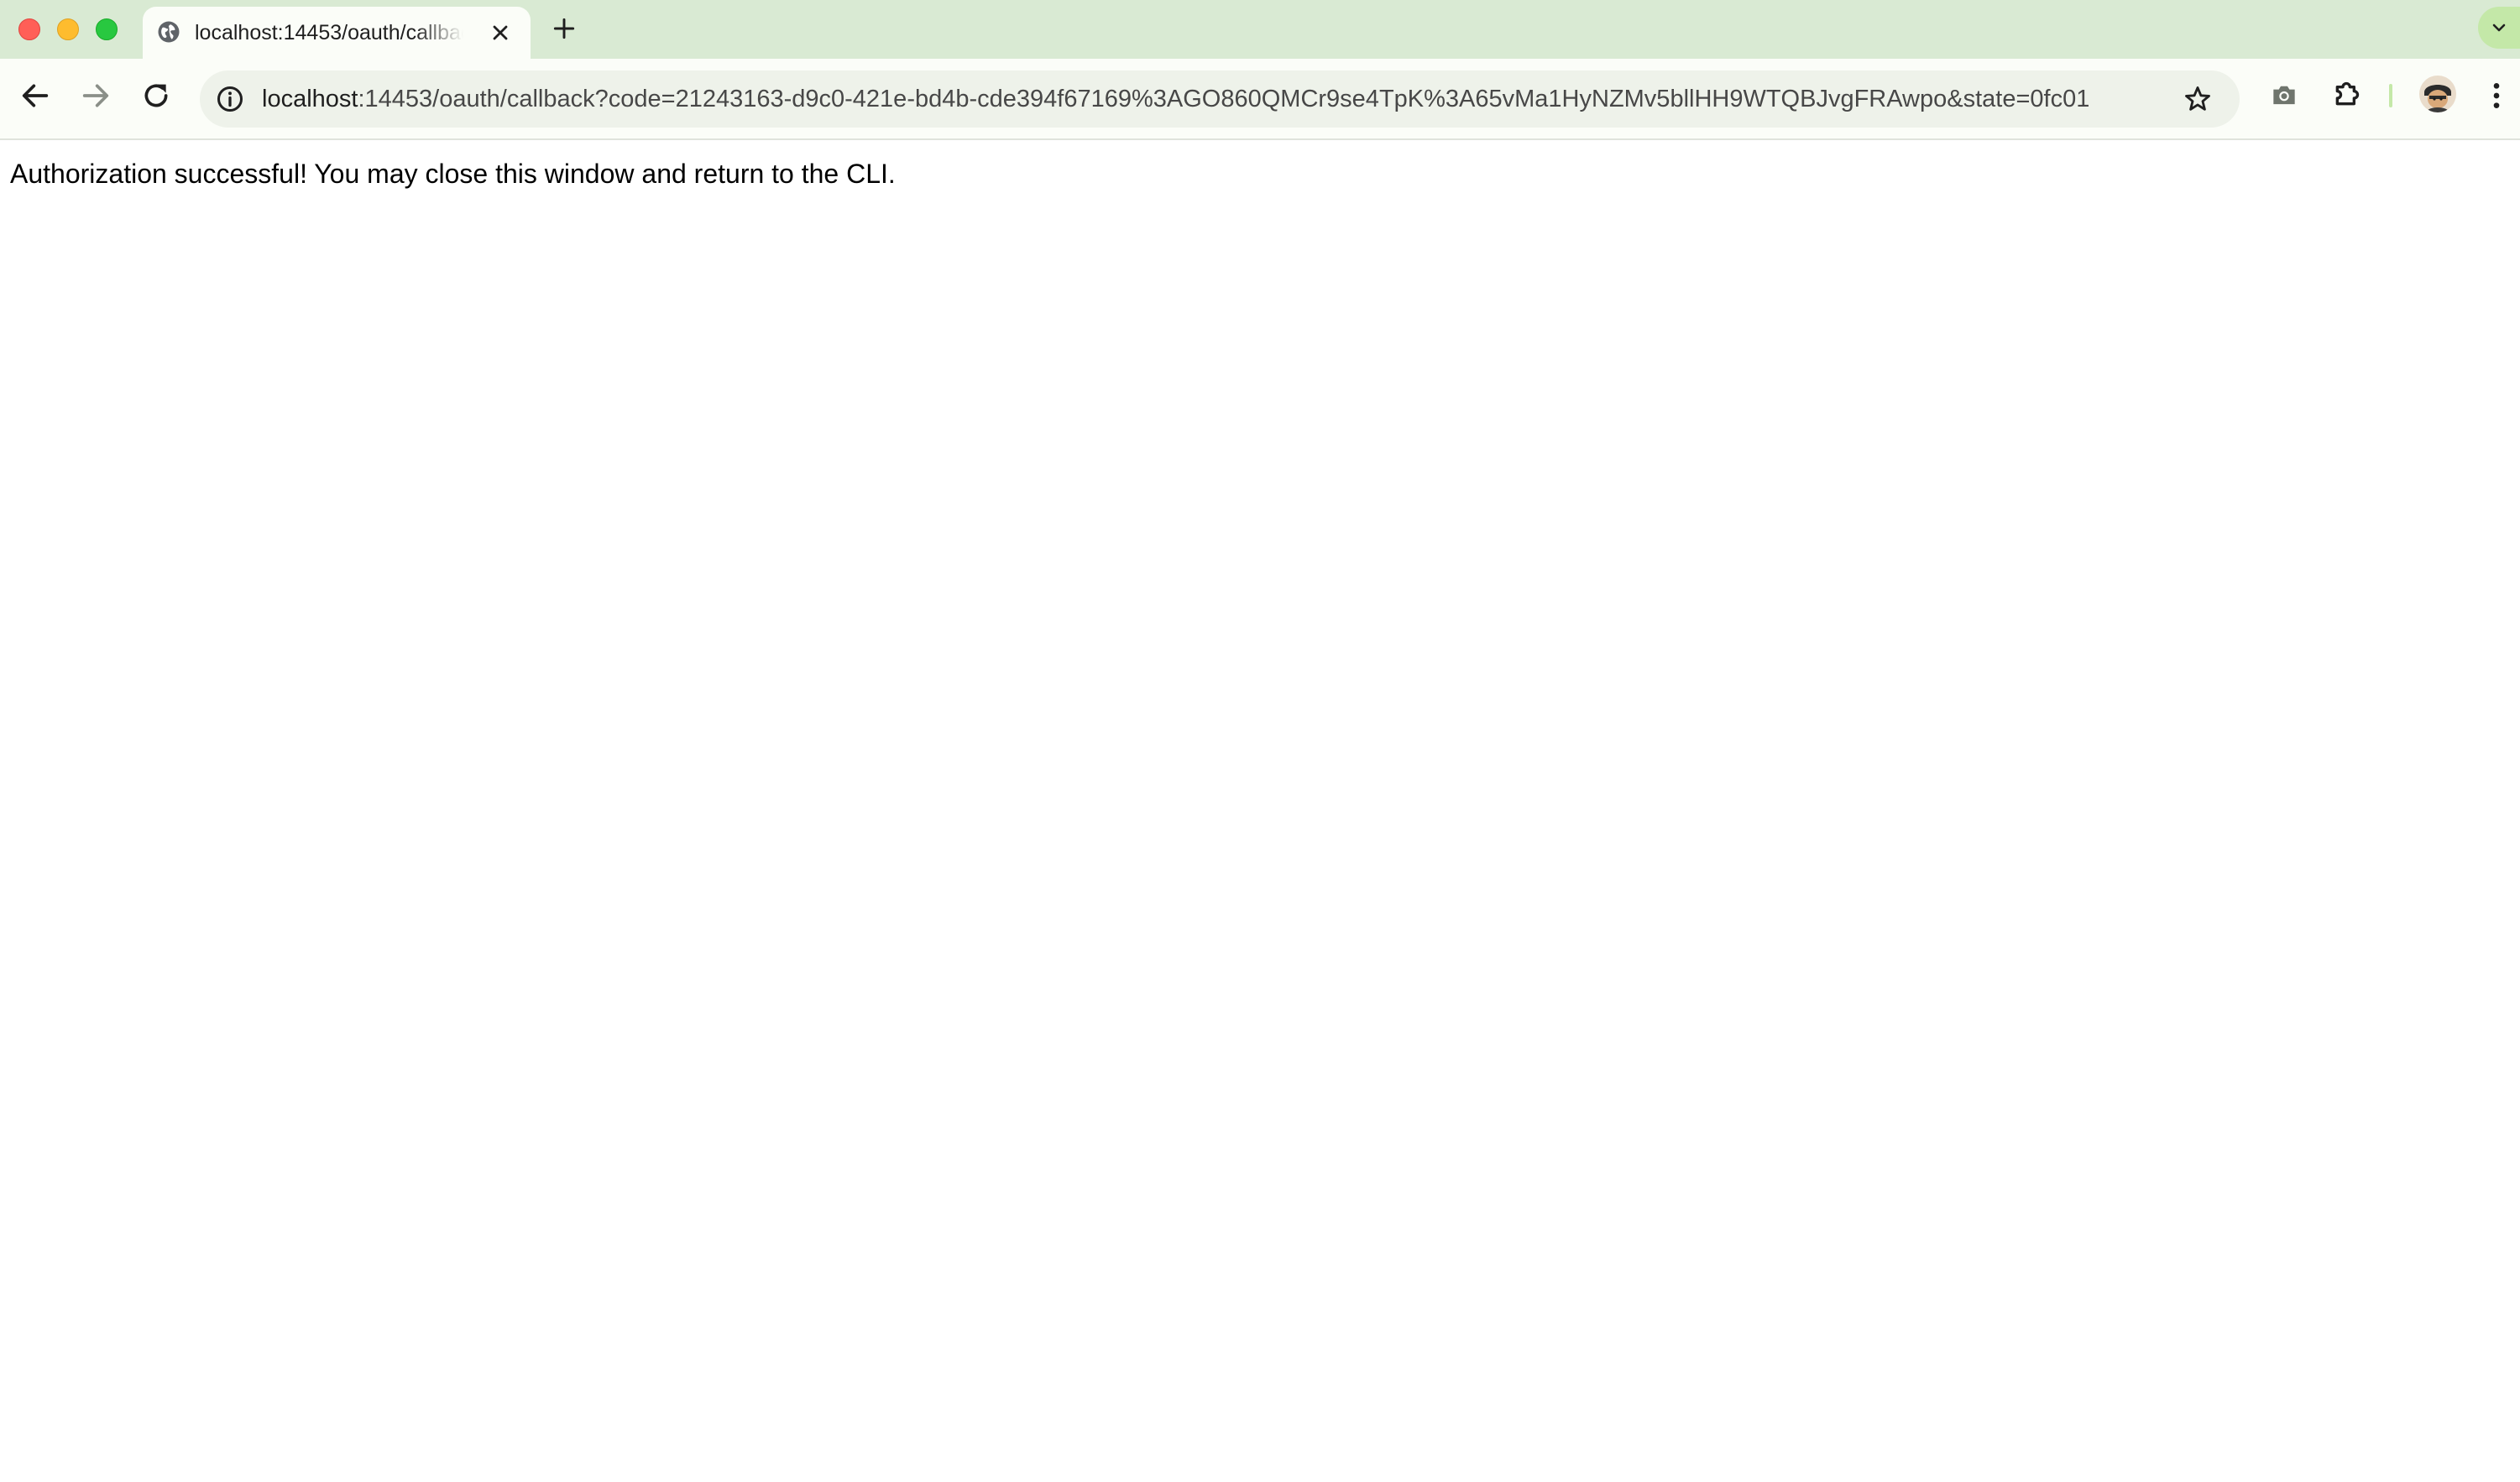 This screenshot has width=2520, height=1482. I want to click on minimize-window-button, so click(68, 29).